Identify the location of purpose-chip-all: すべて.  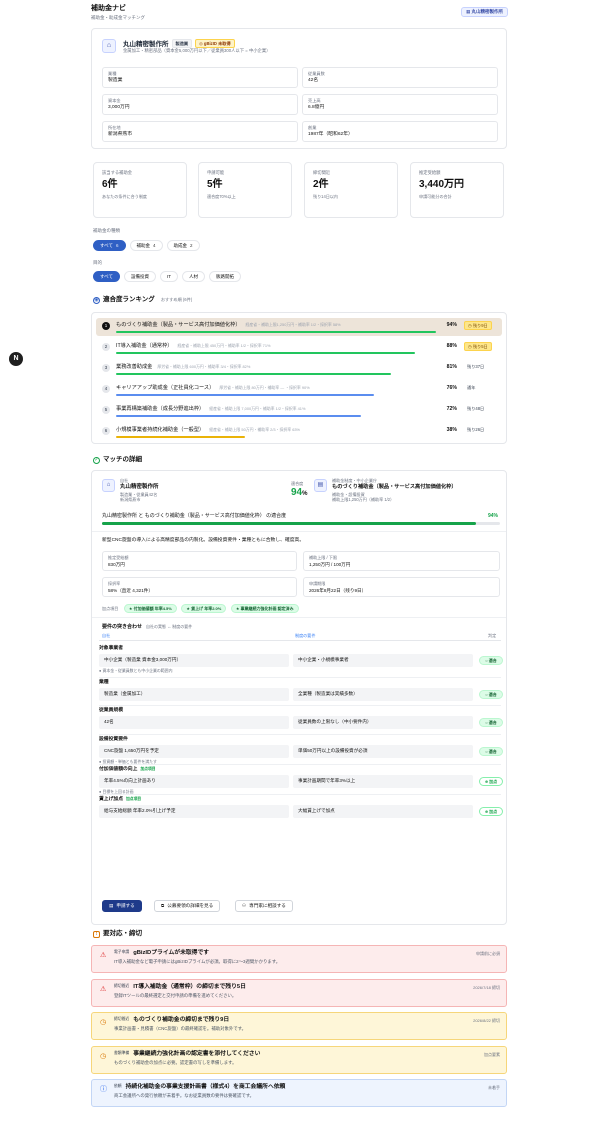
(107, 276).